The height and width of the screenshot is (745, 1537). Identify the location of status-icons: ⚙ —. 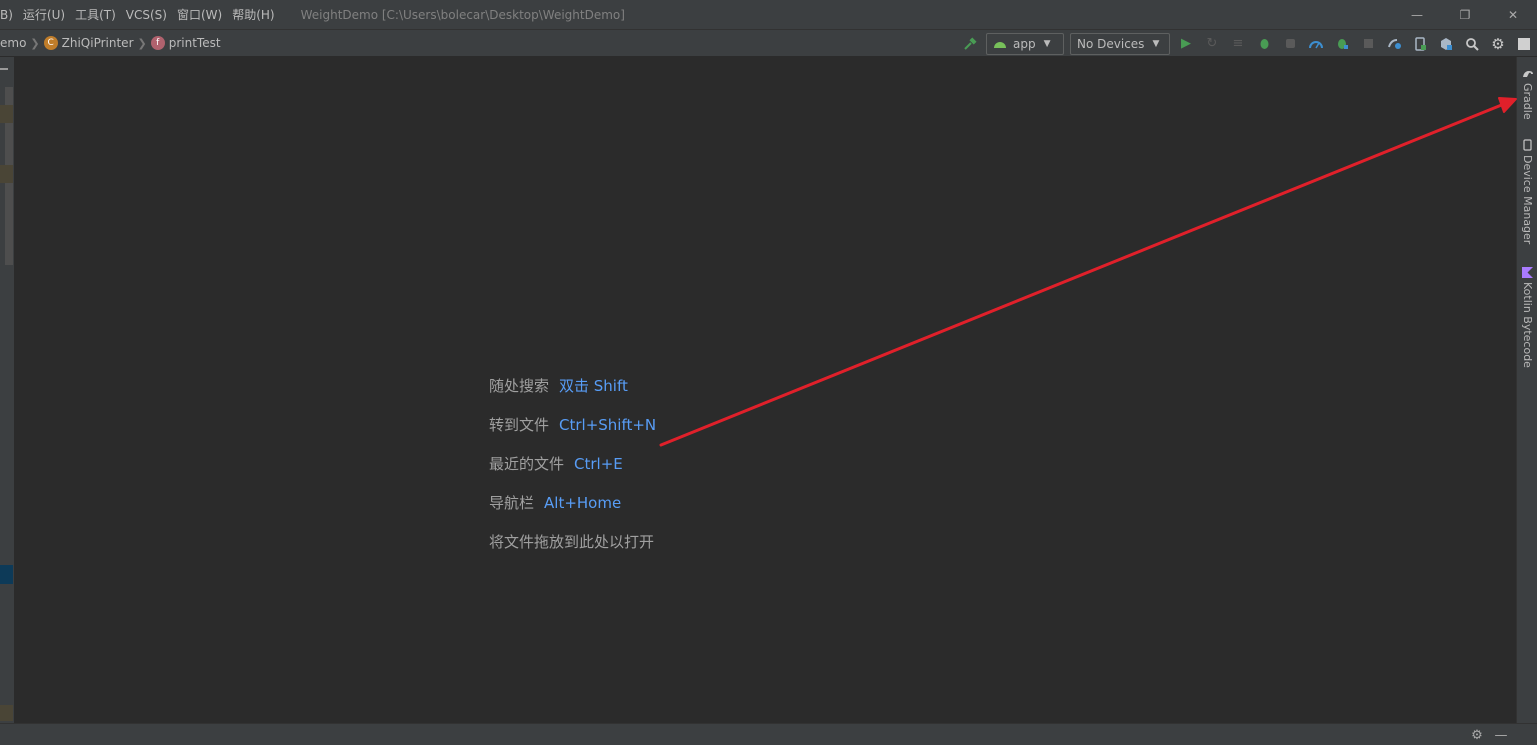
(1489, 734).